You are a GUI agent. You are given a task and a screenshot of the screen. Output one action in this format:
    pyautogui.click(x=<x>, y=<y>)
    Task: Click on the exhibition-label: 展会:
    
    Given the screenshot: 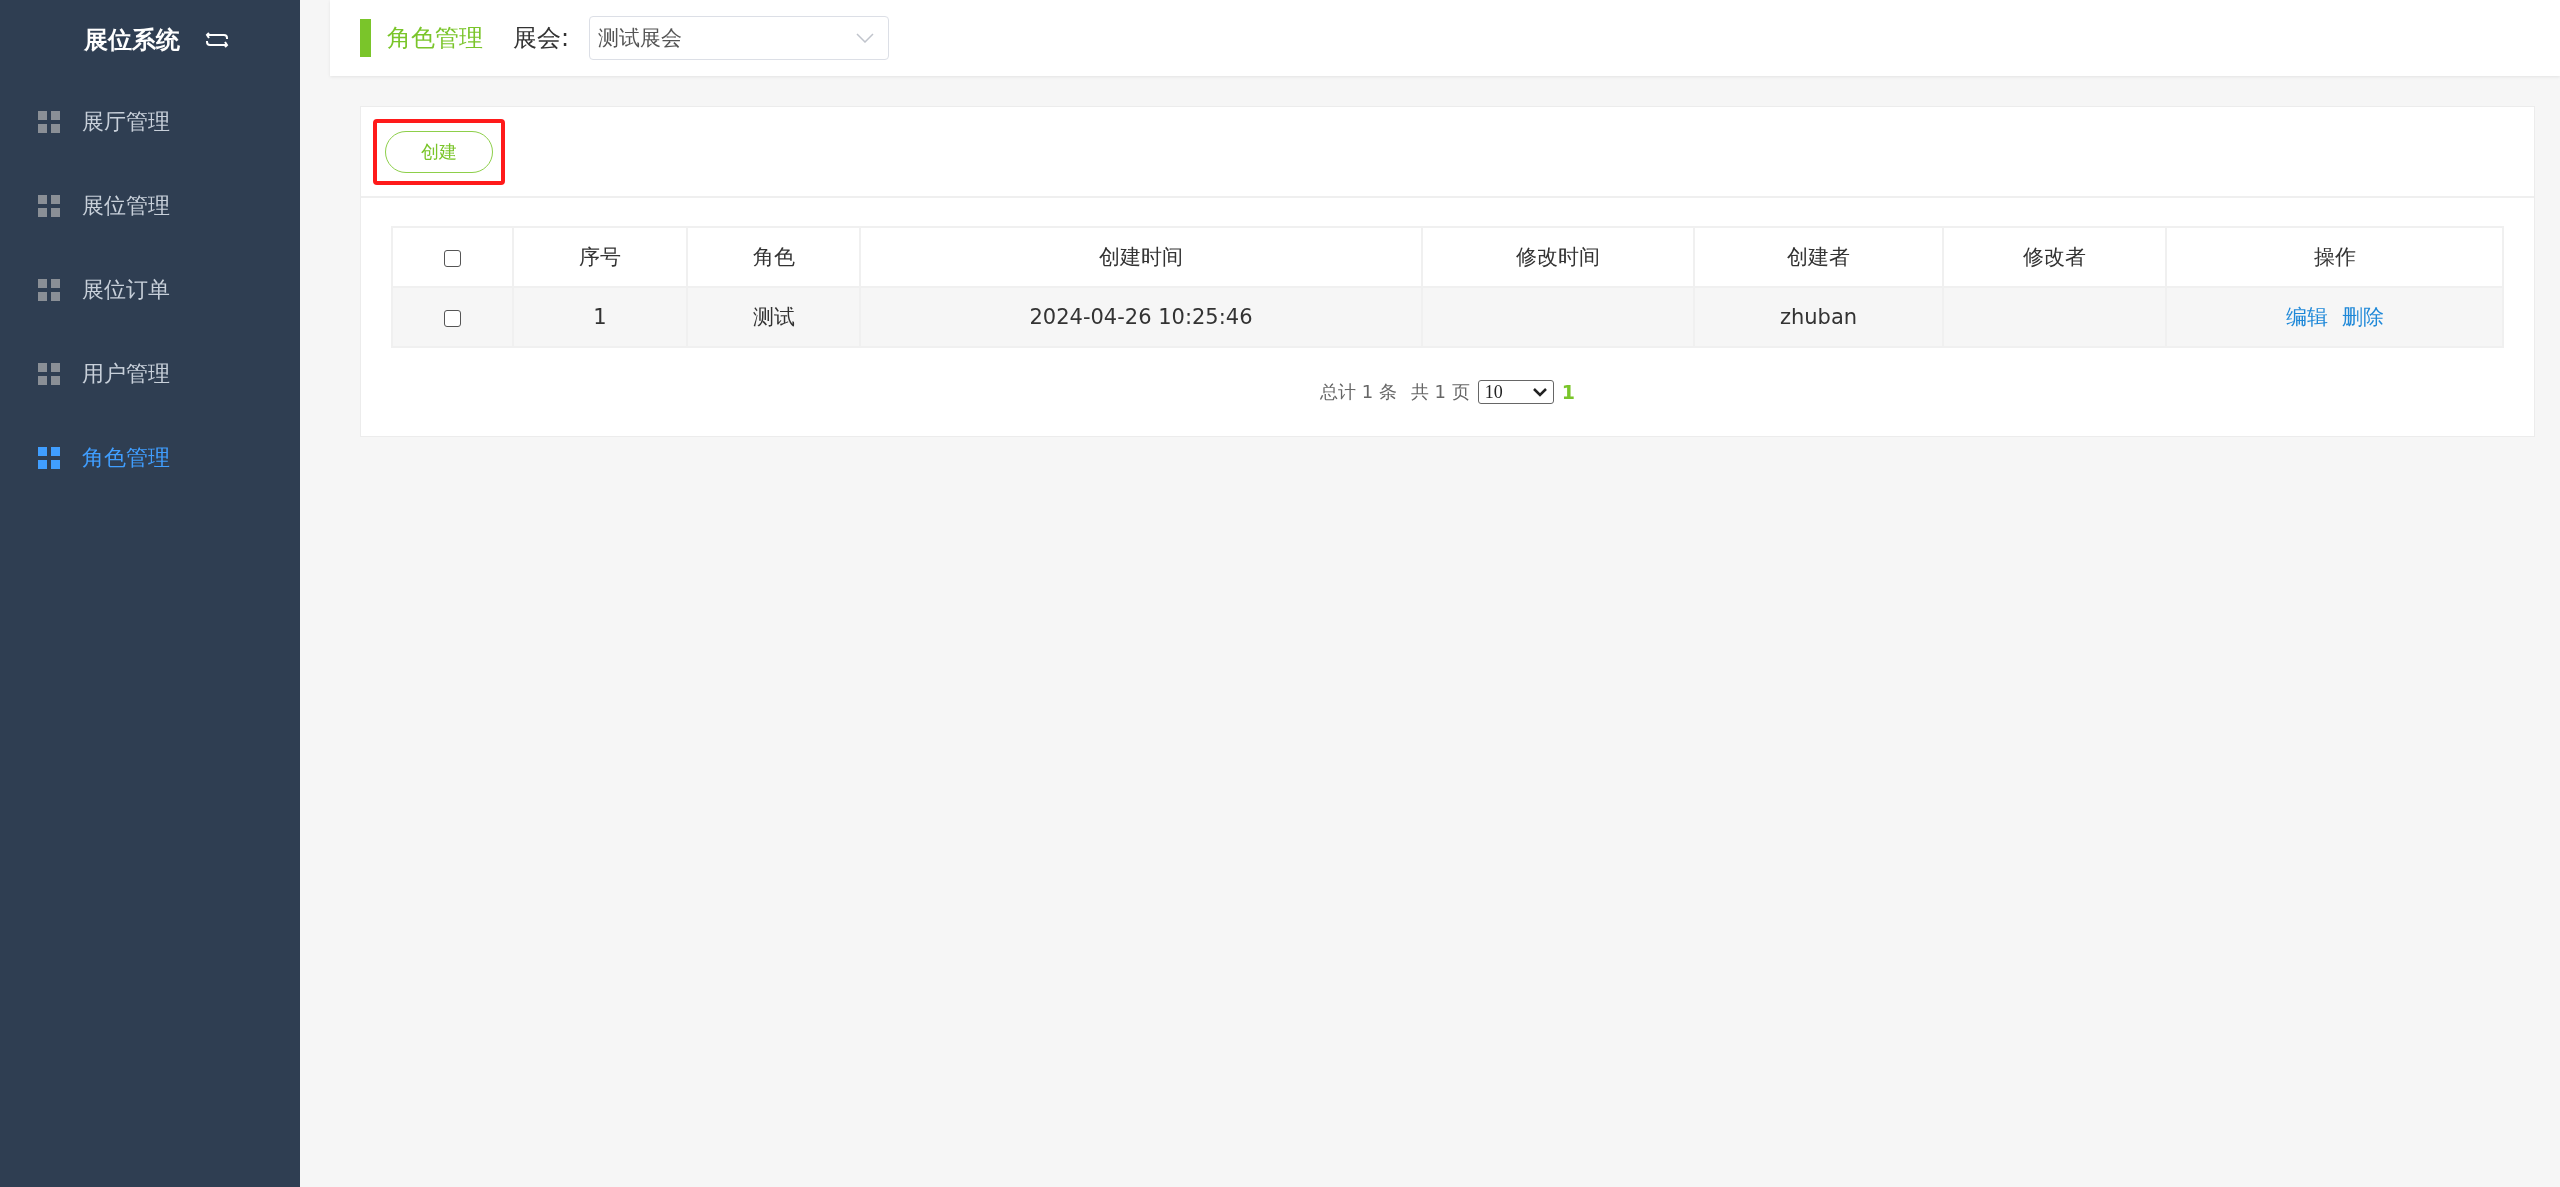 What is the action you would take?
    pyautogui.click(x=541, y=38)
    